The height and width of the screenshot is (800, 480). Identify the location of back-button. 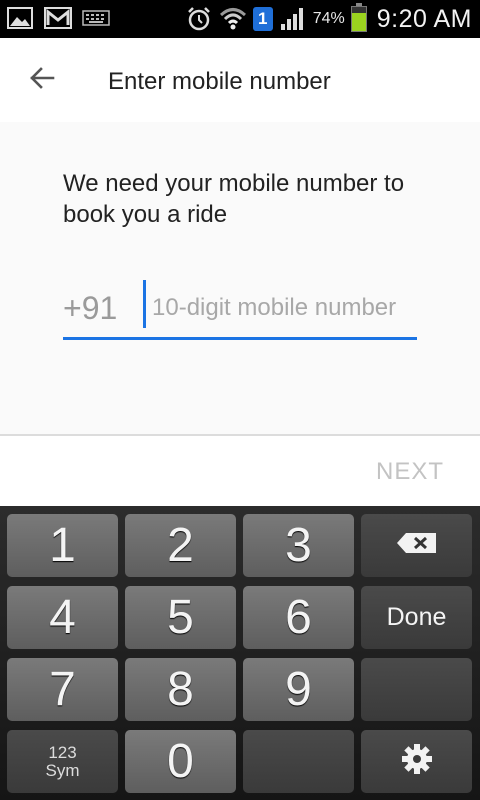
(42, 80).